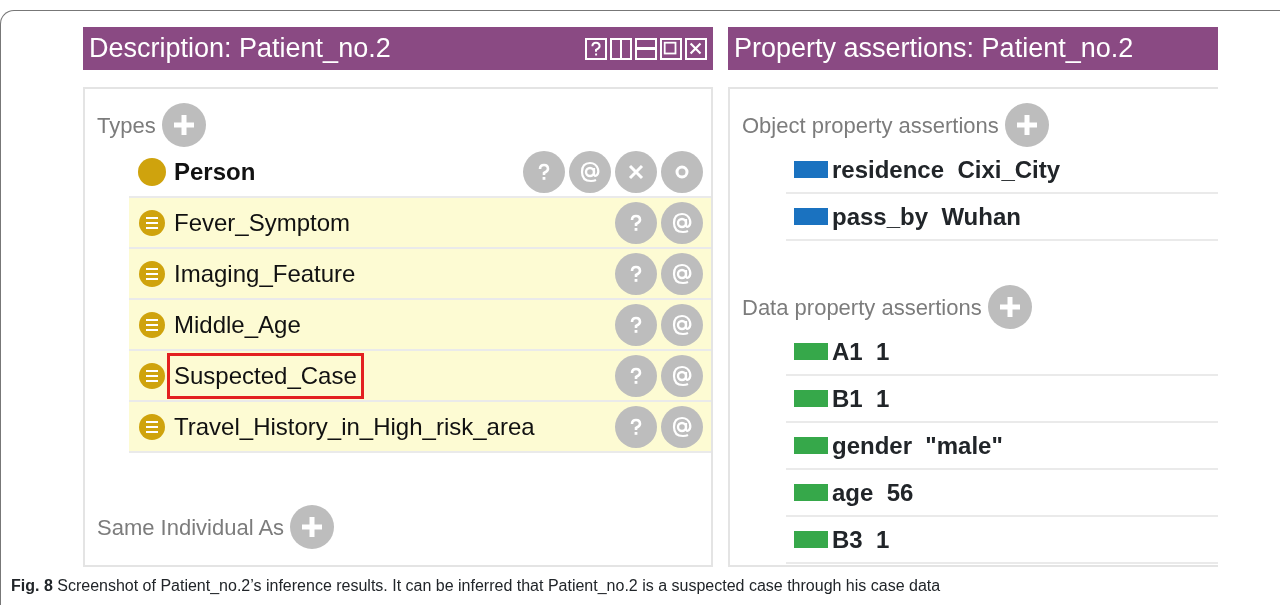 The width and height of the screenshot is (1280, 605). What do you see at coordinates (861, 351) in the screenshot?
I see `property-assertion: A1 1` at bounding box center [861, 351].